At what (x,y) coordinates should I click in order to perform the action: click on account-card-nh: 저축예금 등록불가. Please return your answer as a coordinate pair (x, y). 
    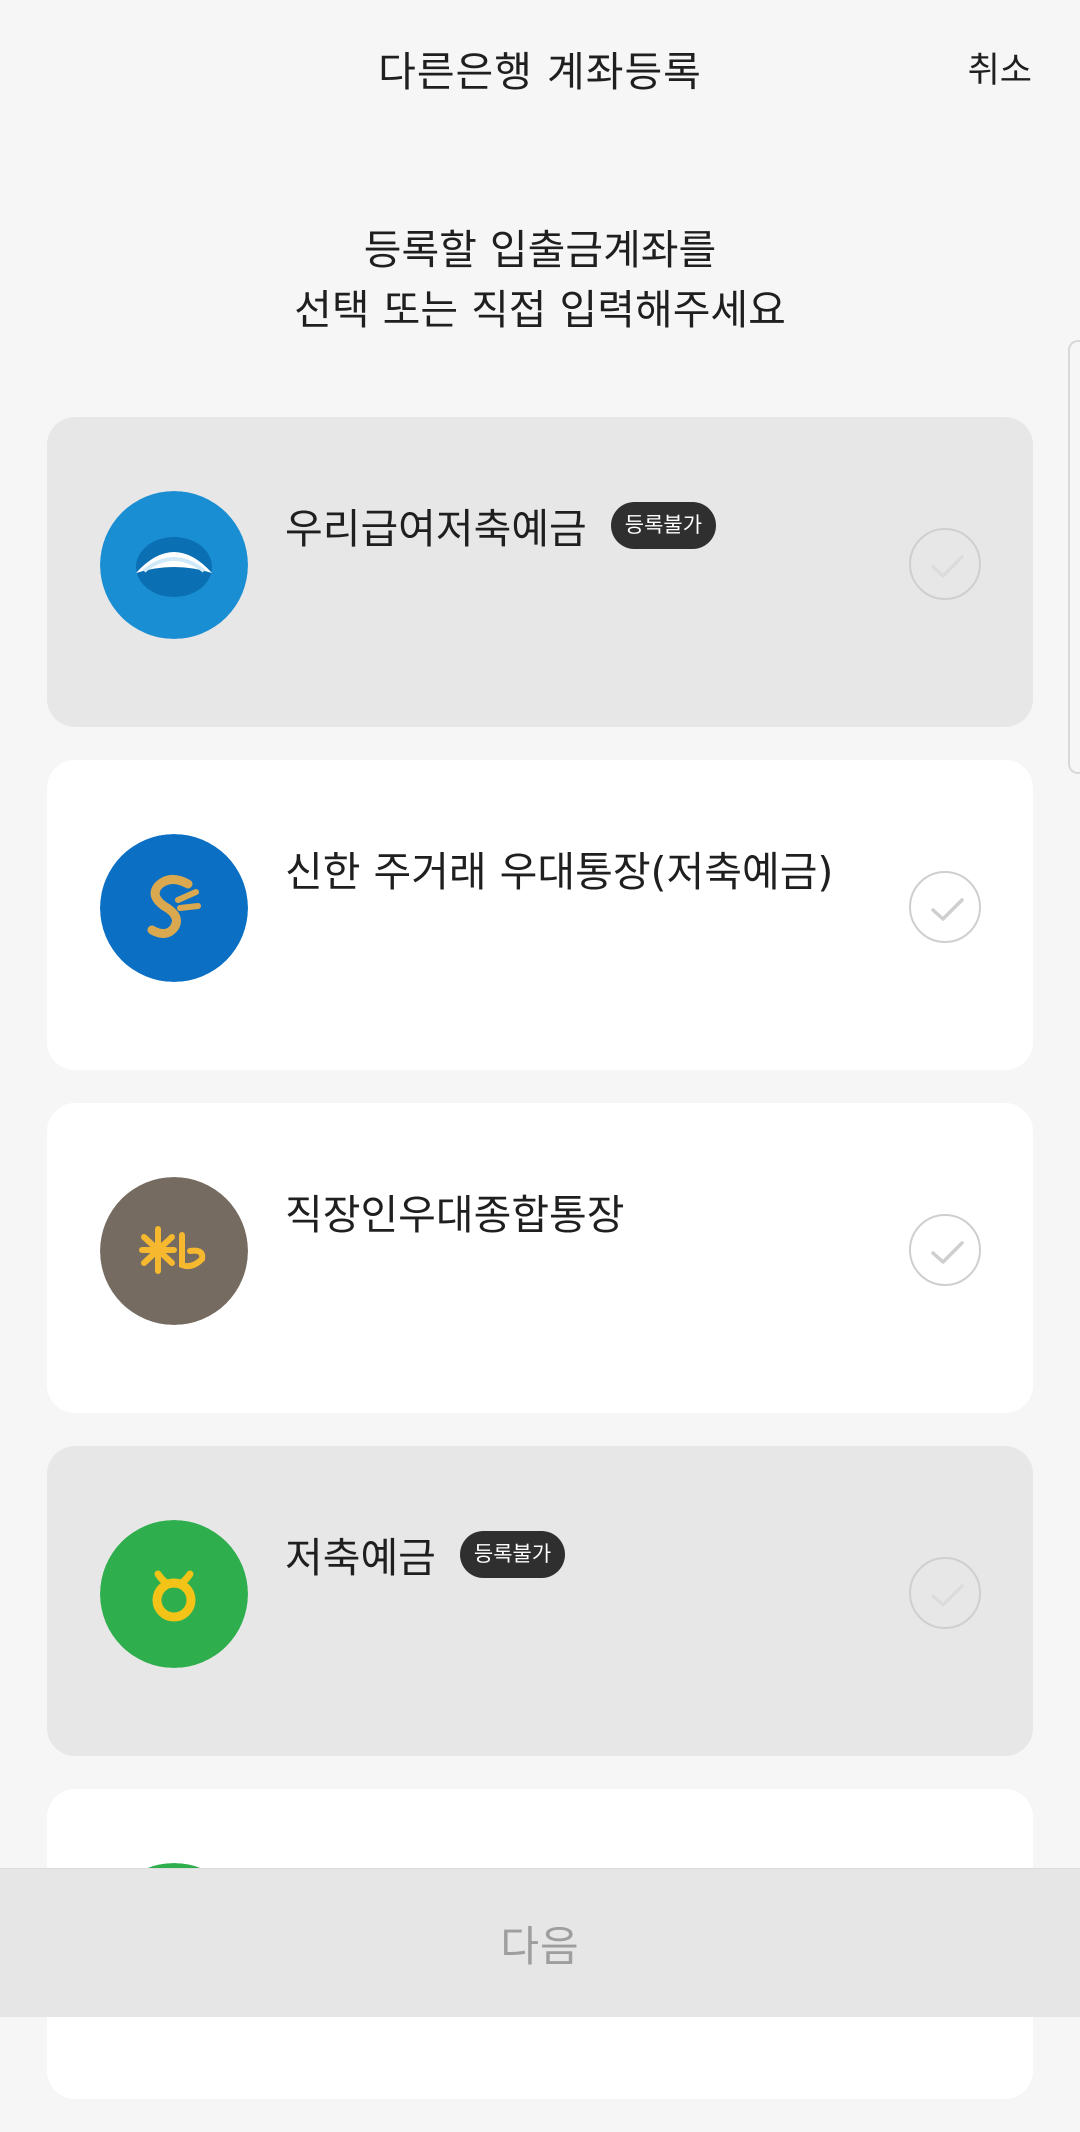
    Looking at the image, I should click on (540, 1601).